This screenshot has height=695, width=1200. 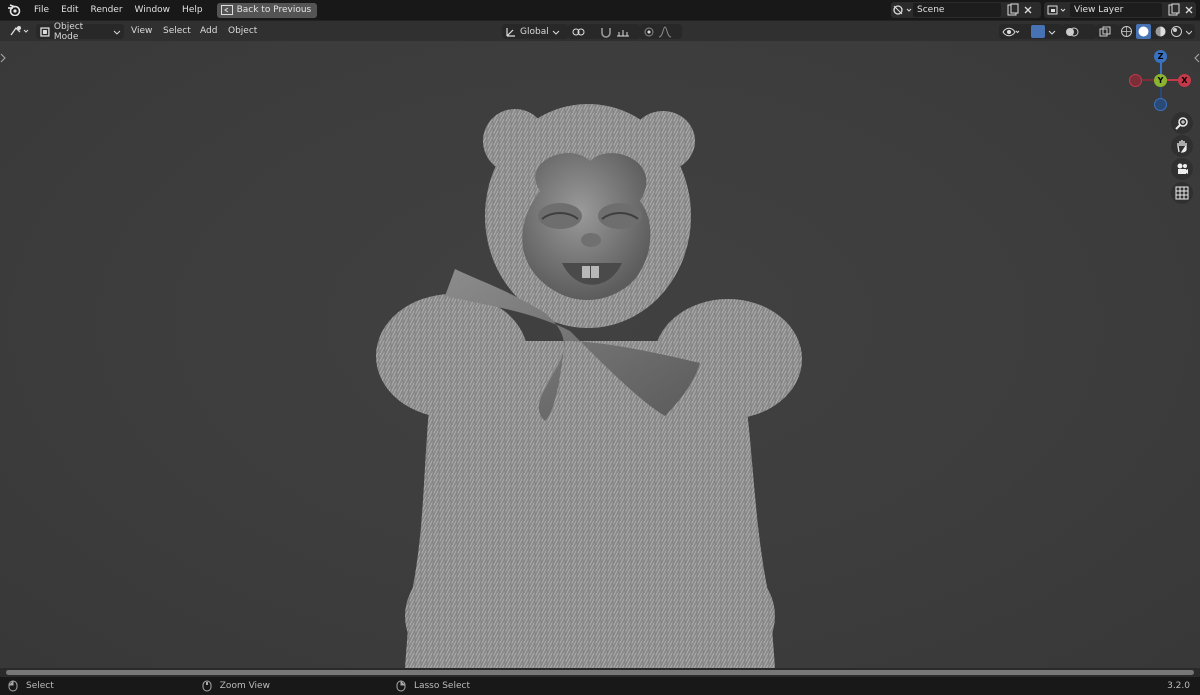 I want to click on transform-orientation-label: Global, so click(x=534, y=31).